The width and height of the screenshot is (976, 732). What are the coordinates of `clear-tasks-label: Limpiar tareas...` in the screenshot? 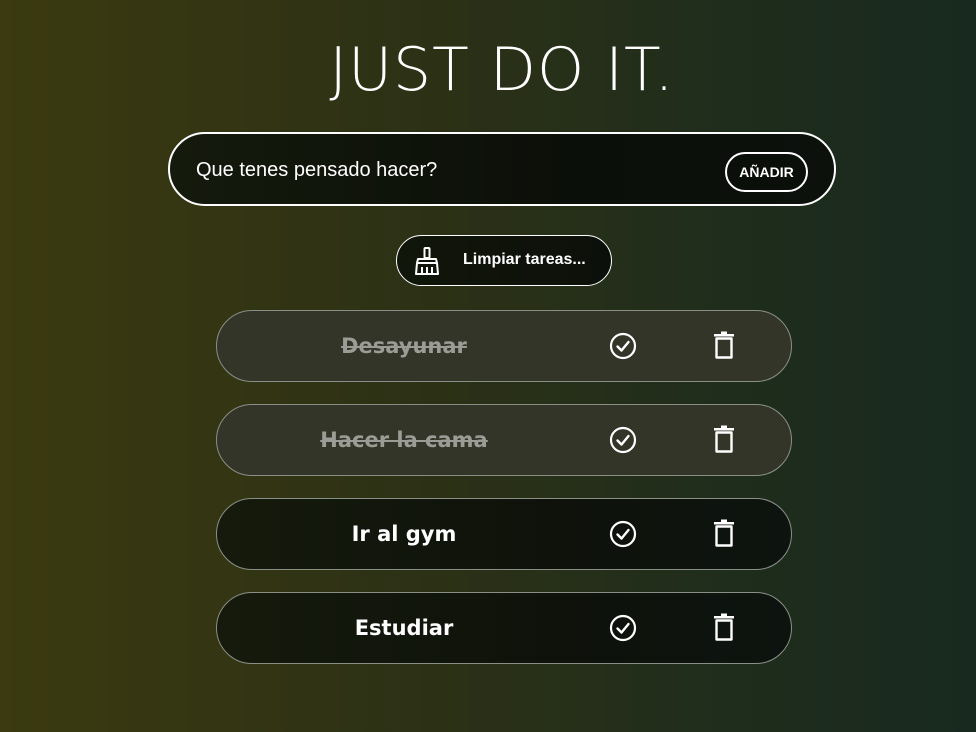 It's located at (524, 259).